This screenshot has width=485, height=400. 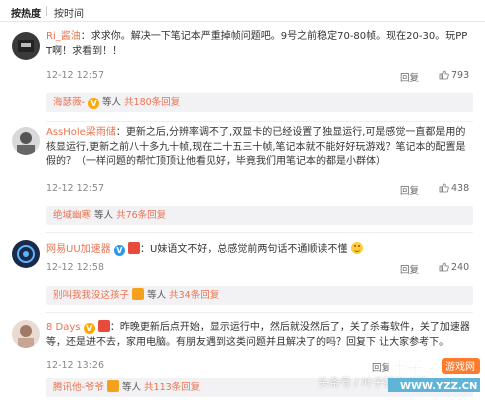 What do you see at coordinates (91, 295) in the screenshot?
I see `sub-reply-username: 别叫我我没这孩子` at bounding box center [91, 295].